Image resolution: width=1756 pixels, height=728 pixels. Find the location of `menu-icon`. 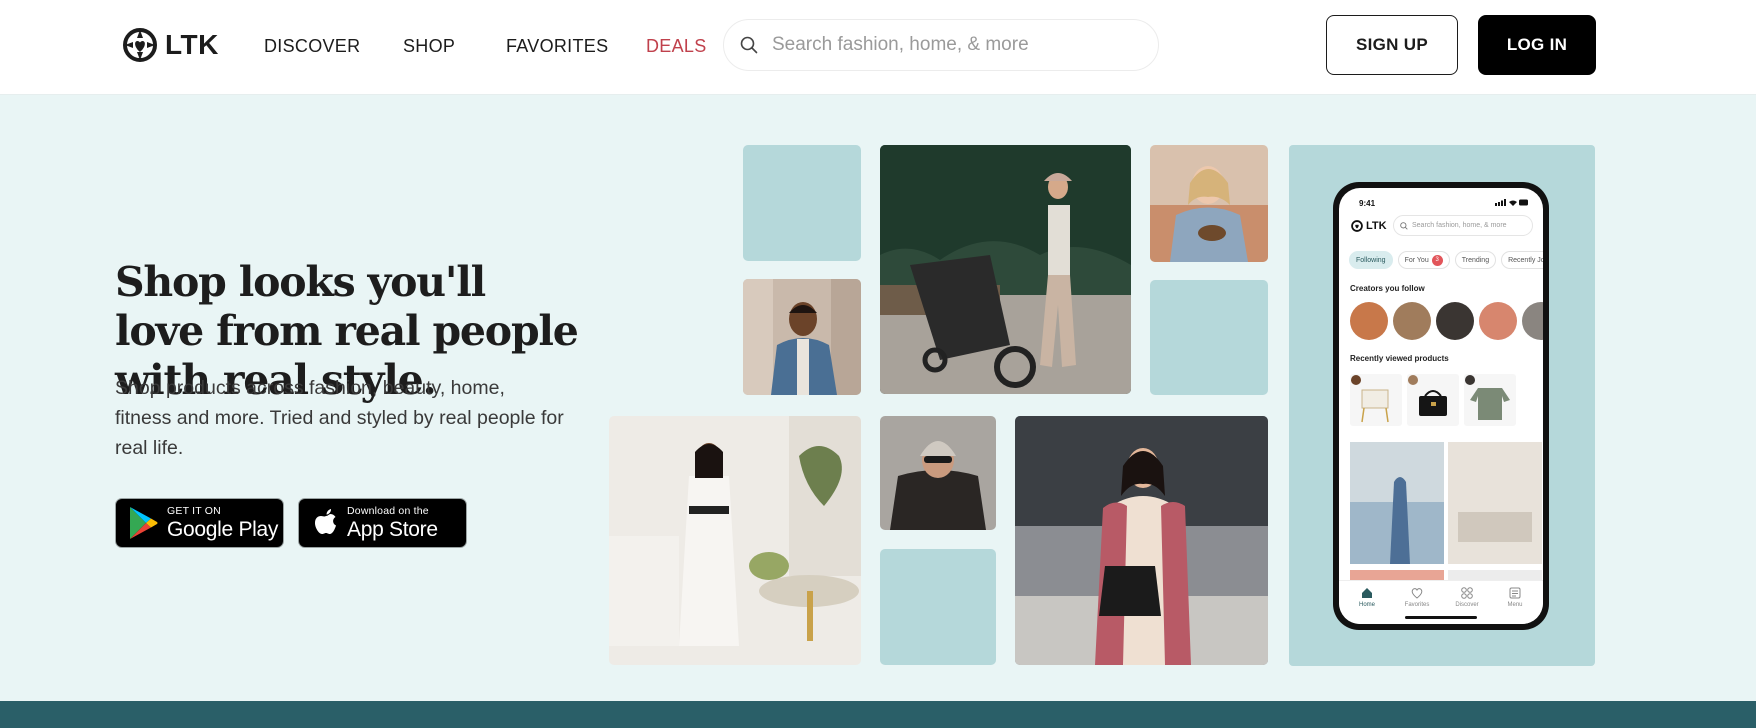

menu-icon is located at coordinates (1515, 593).